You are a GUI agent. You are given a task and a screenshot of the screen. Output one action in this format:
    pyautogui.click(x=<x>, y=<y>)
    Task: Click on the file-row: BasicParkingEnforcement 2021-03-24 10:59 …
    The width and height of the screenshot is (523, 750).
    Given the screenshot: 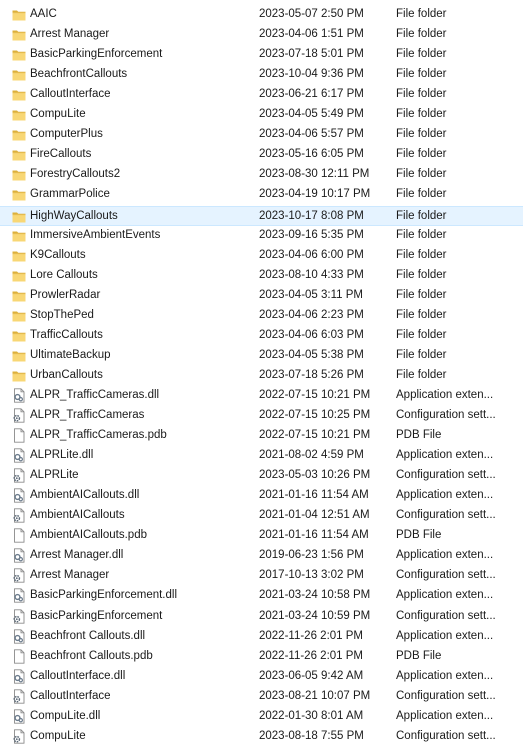 What is the action you would take?
    pyautogui.click(x=261, y=617)
    